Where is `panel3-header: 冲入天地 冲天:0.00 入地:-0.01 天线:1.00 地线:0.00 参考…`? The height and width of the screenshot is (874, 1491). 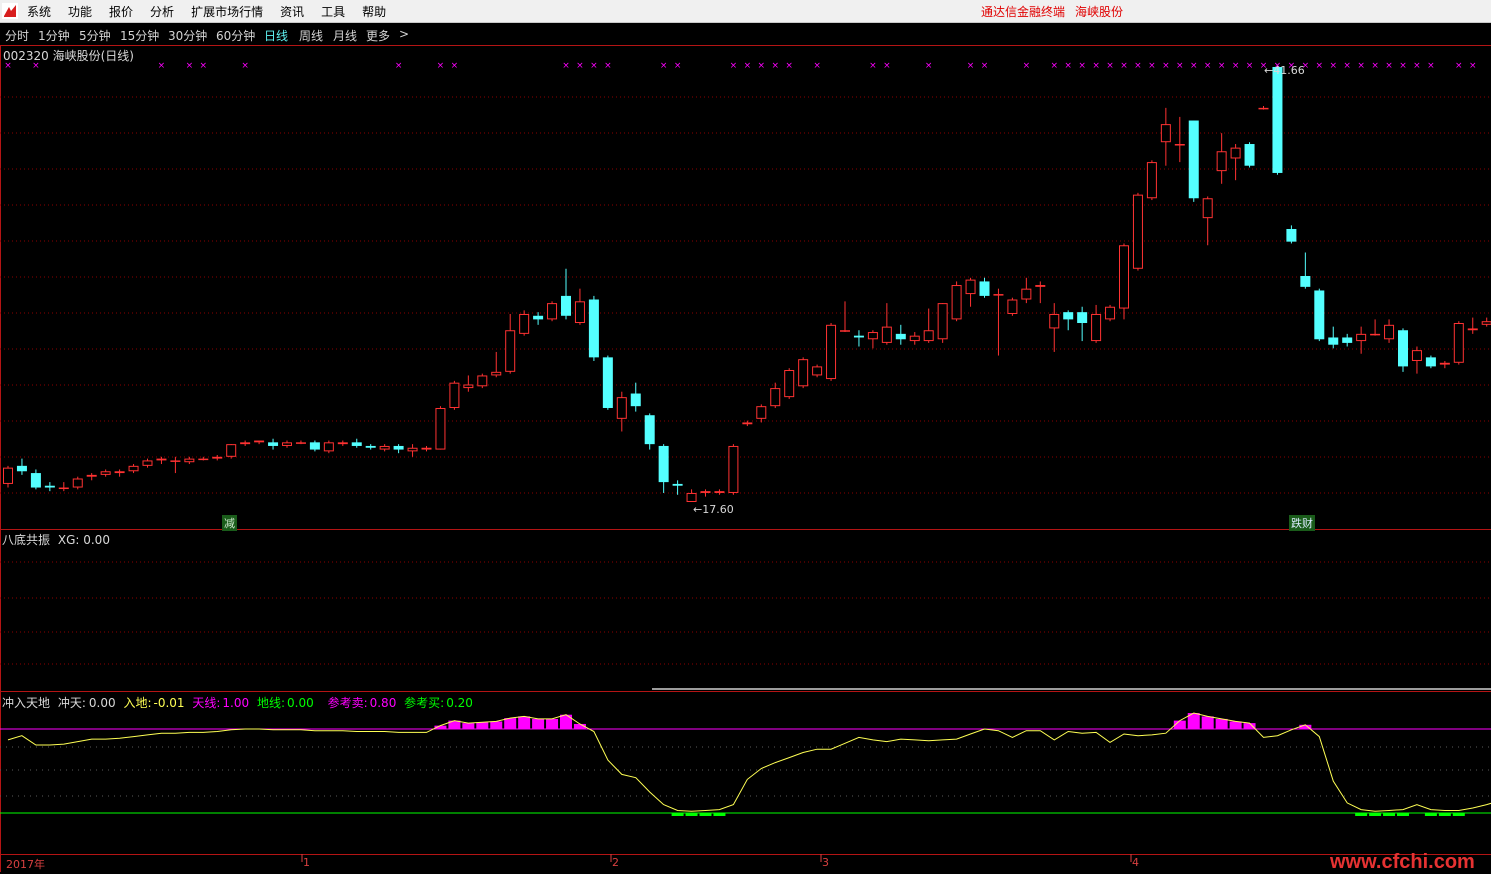 panel3-header: 冲入天地 冲天:0.00 入地:-0.01 天线:1.00 地线:0.00 参考… is located at coordinates (237, 702).